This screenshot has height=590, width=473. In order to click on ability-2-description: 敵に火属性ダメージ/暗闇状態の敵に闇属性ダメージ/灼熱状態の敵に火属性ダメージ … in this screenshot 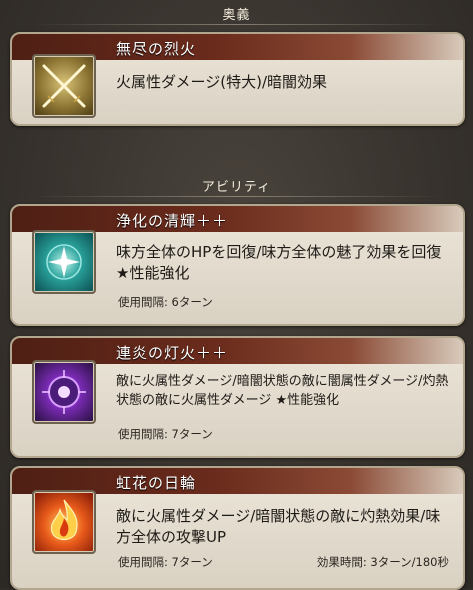, I will do `click(282, 391)`.